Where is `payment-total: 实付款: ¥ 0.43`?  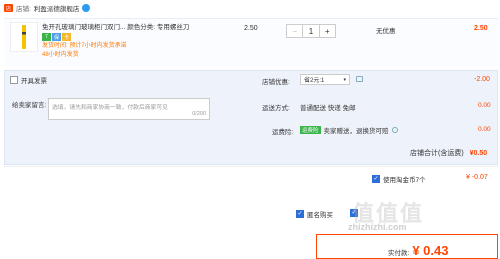 payment-total: 实付款: ¥ 0.43 is located at coordinates (418, 250).